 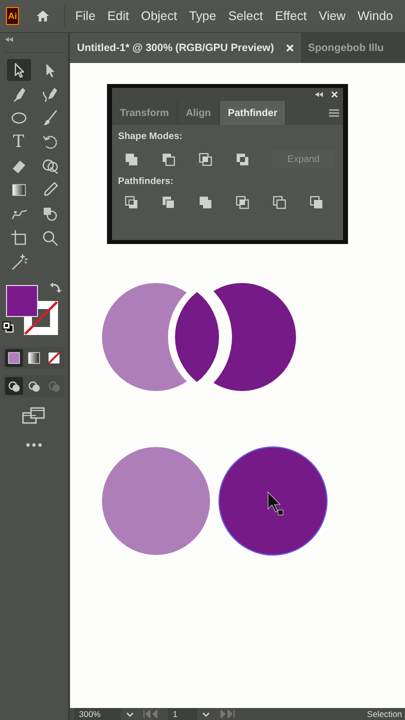 What do you see at coordinates (316, 202) in the screenshot?
I see `minus-back-icon` at bounding box center [316, 202].